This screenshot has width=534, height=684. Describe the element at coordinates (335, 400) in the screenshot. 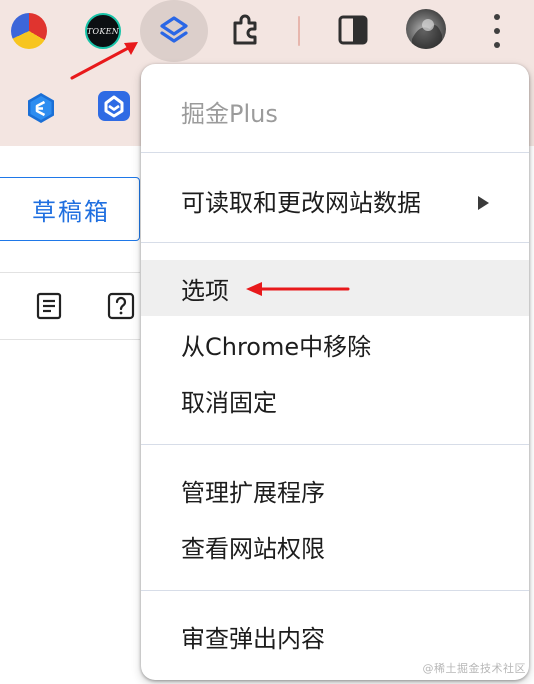

I see `menu-item-unpin: 取消固定` at that location.